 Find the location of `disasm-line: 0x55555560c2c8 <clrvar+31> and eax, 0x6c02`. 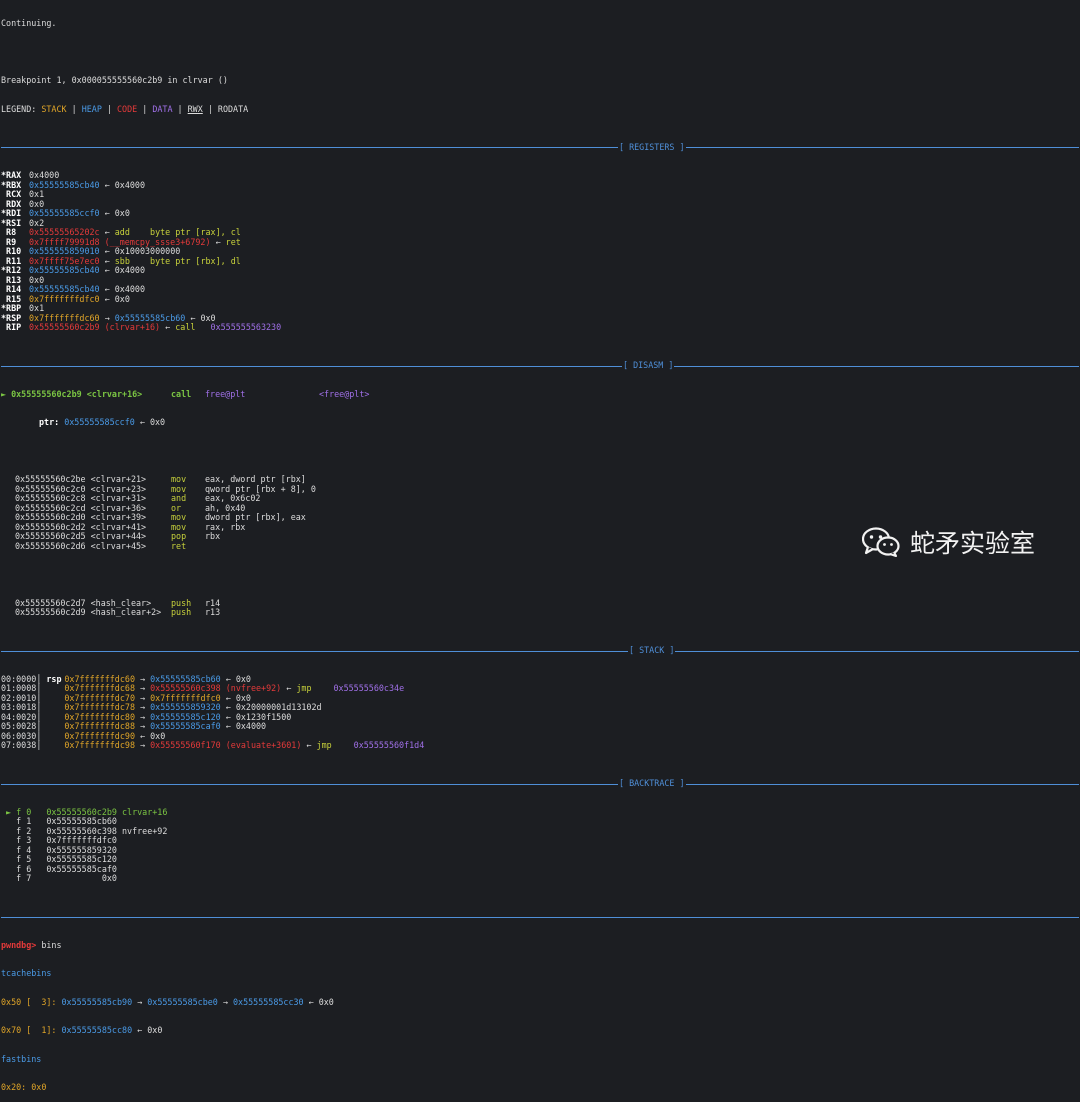

disasm-line: 0x55555560c2c8 <clrvar+31> and eax, 0x6c02 is located at coordinates (540, 498).